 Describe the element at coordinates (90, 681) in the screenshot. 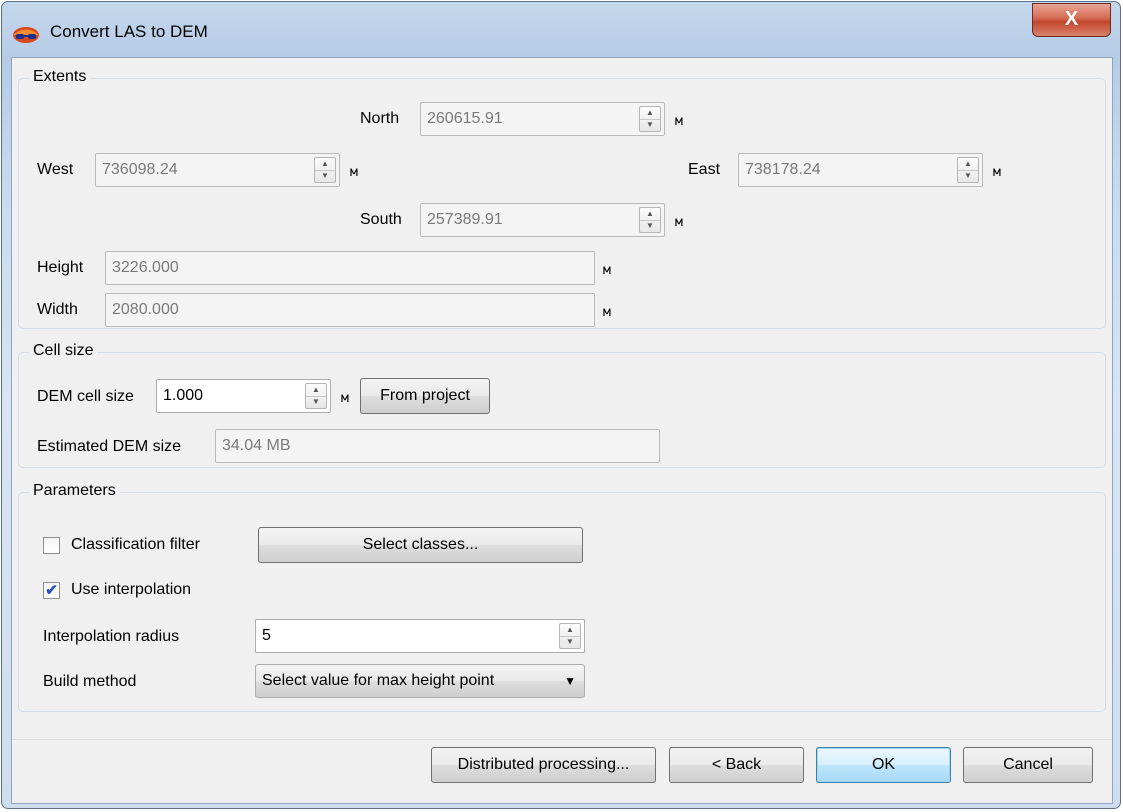

I see `build-method-label: Build method` at that location.